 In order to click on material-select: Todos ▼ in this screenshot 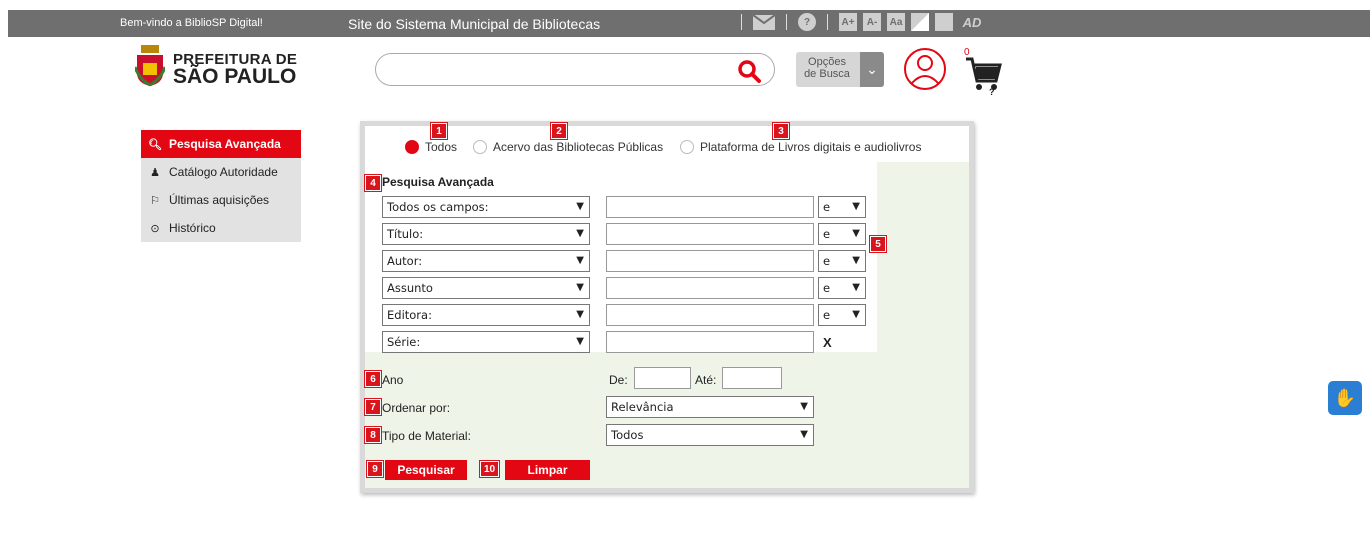, I will do `click(710, 435)`.